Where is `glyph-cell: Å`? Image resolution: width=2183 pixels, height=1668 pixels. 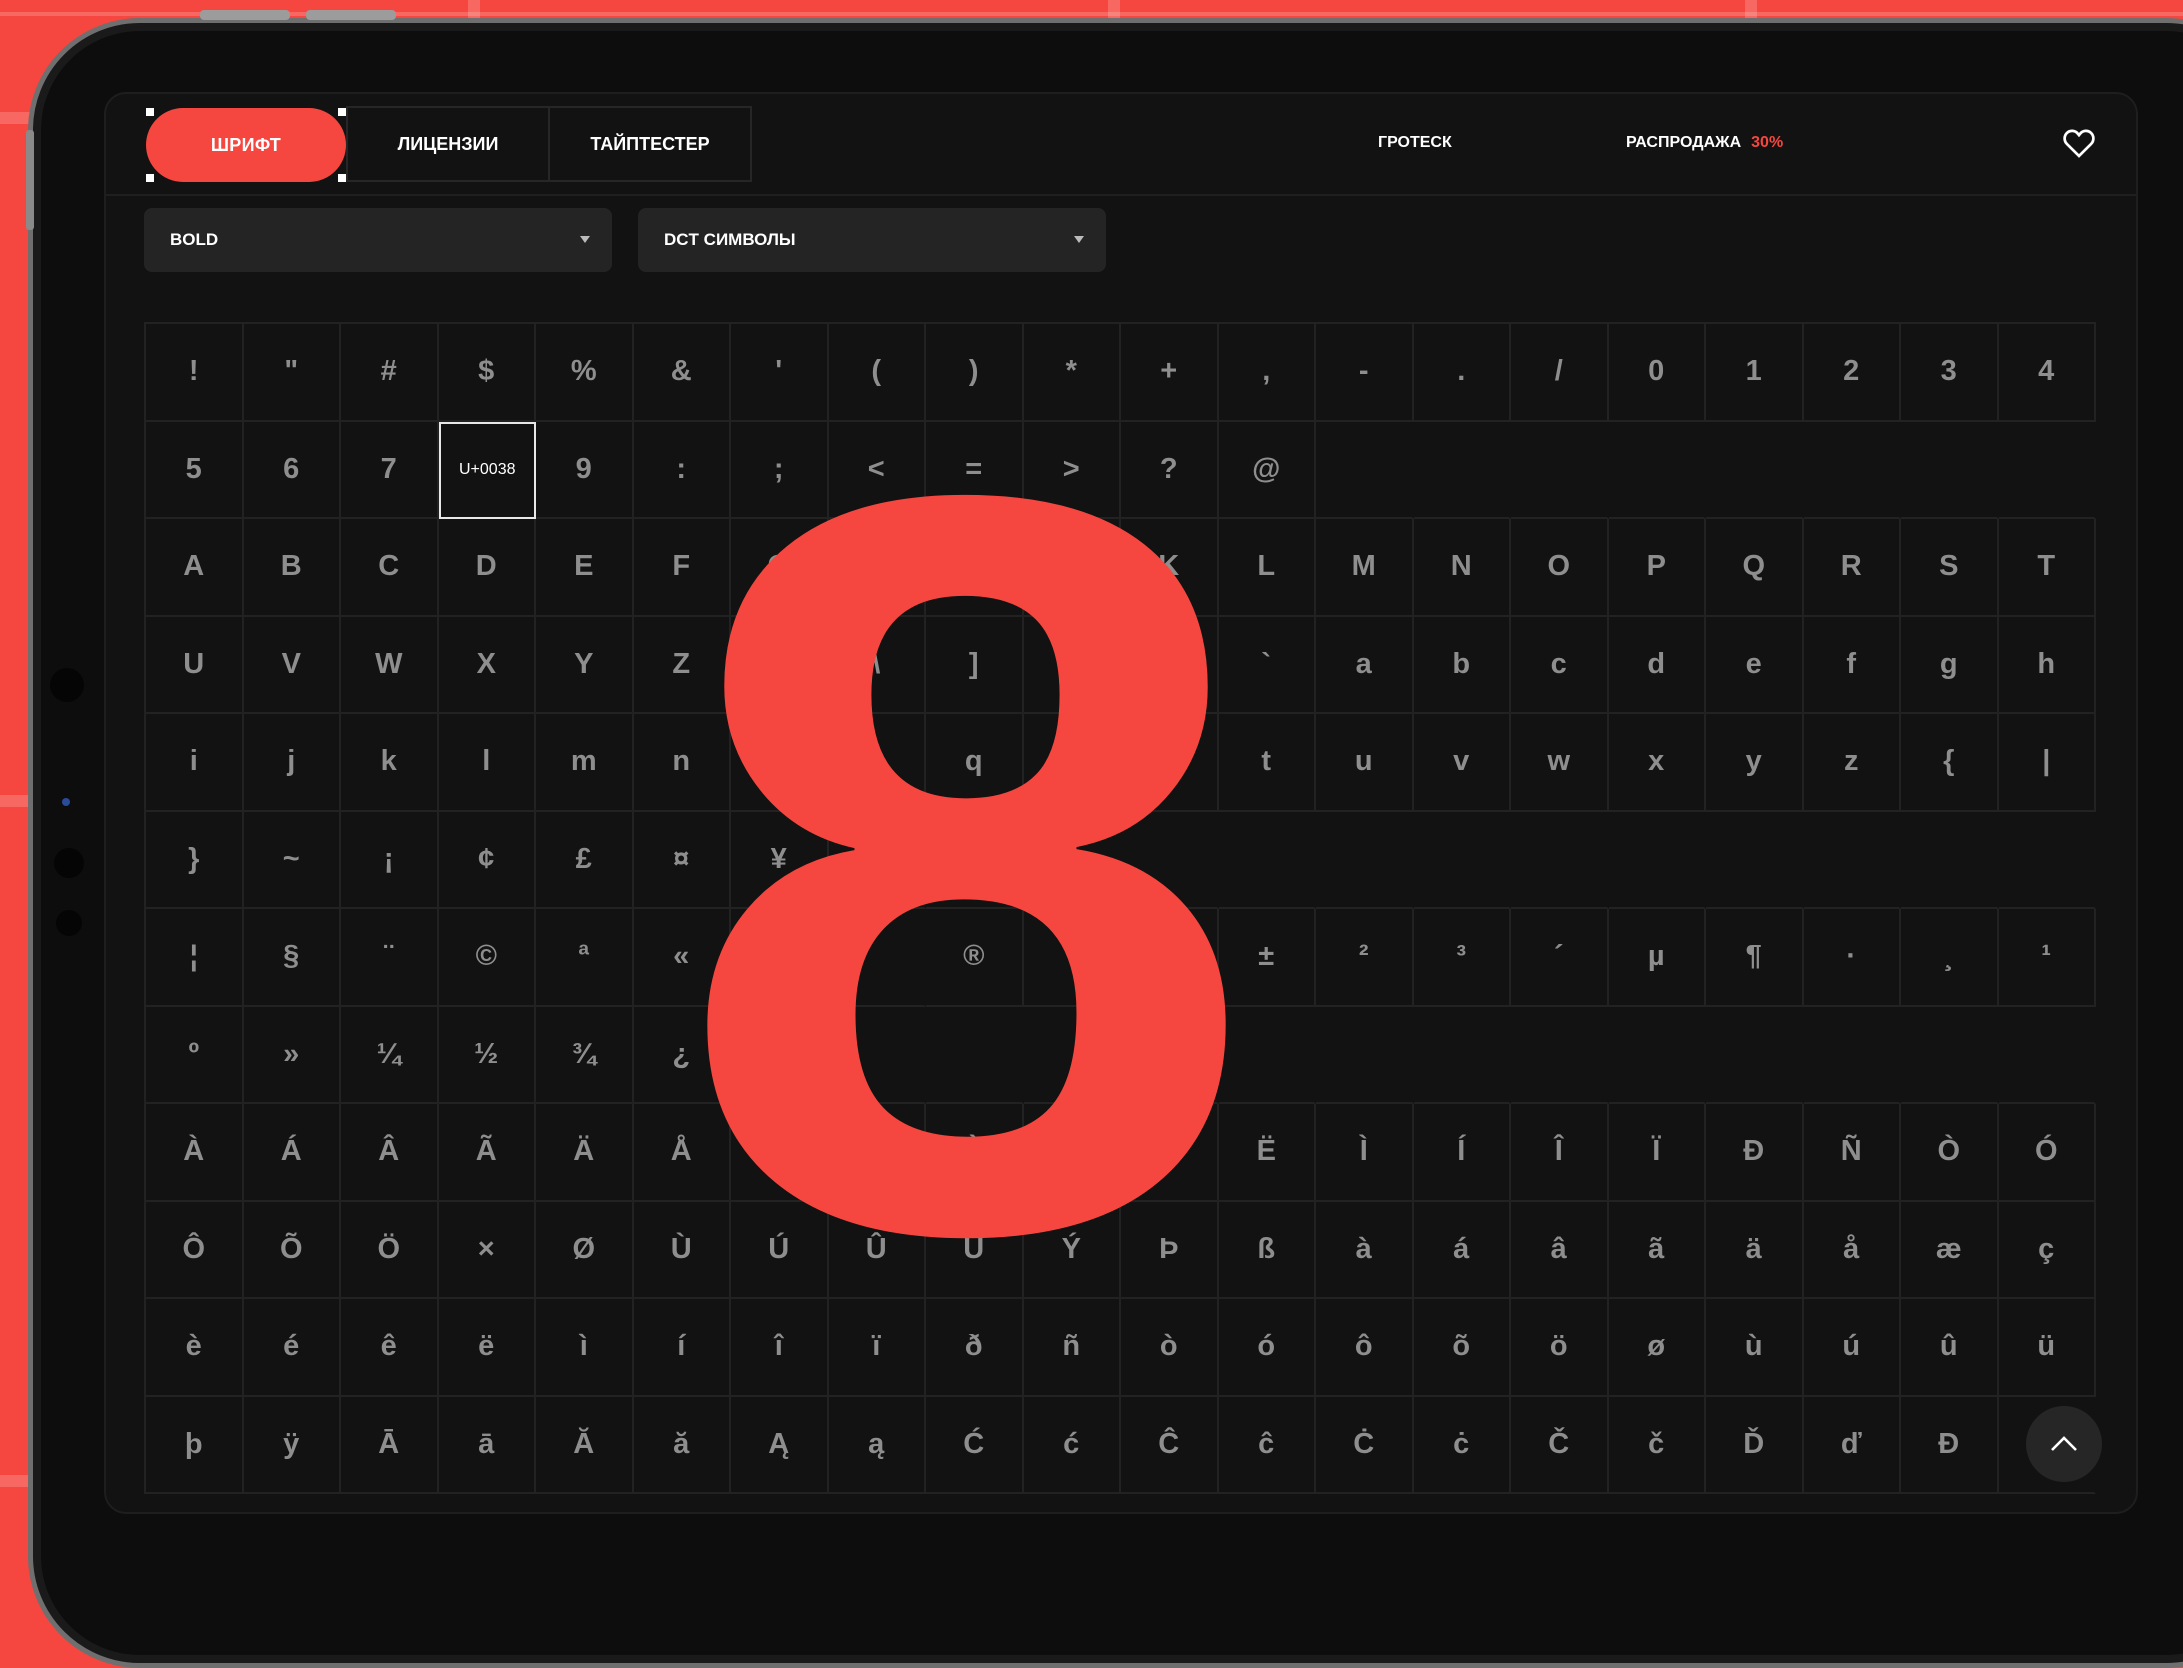 glyph-cell: Å is located at coordinates (682, 1153).